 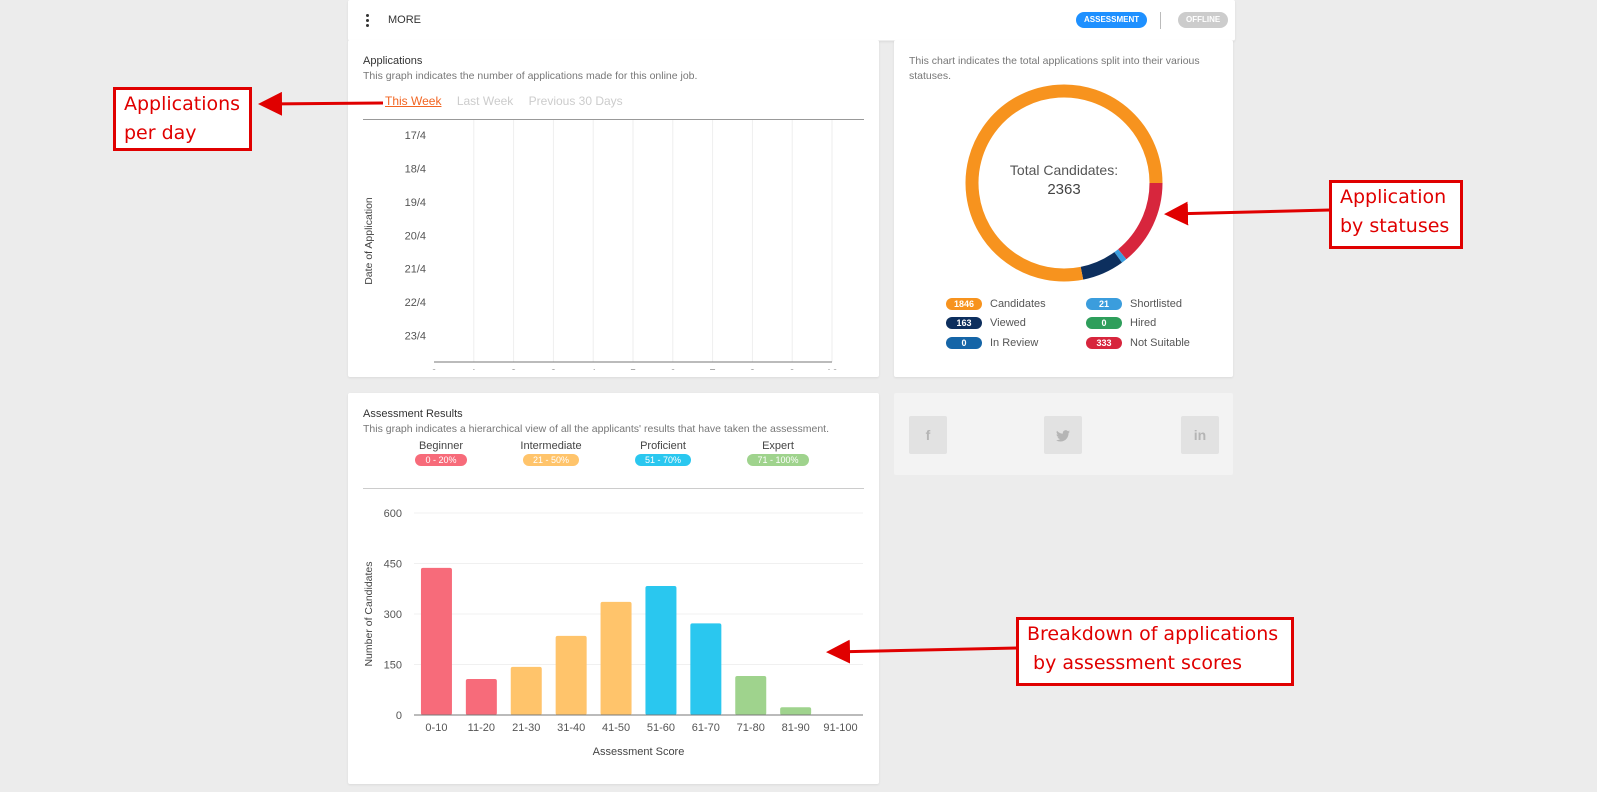 I want to click on annotation-application-by-statuses: Application by statuses, so click(x=1396, y=214).